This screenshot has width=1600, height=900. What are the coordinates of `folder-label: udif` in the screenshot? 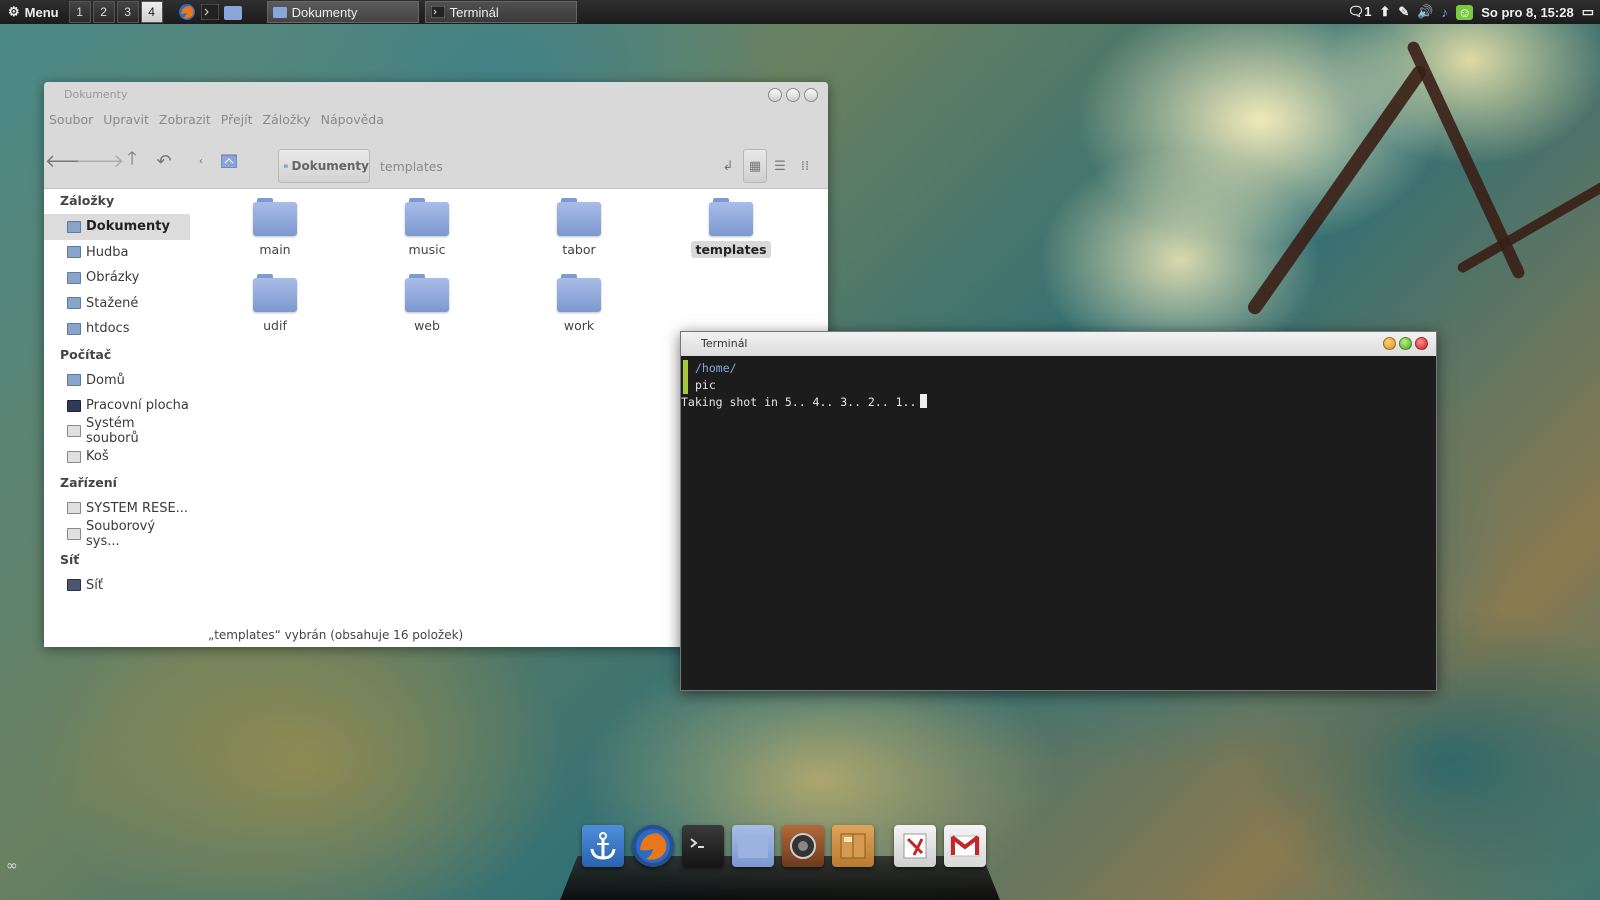 It's located at (275, 325).